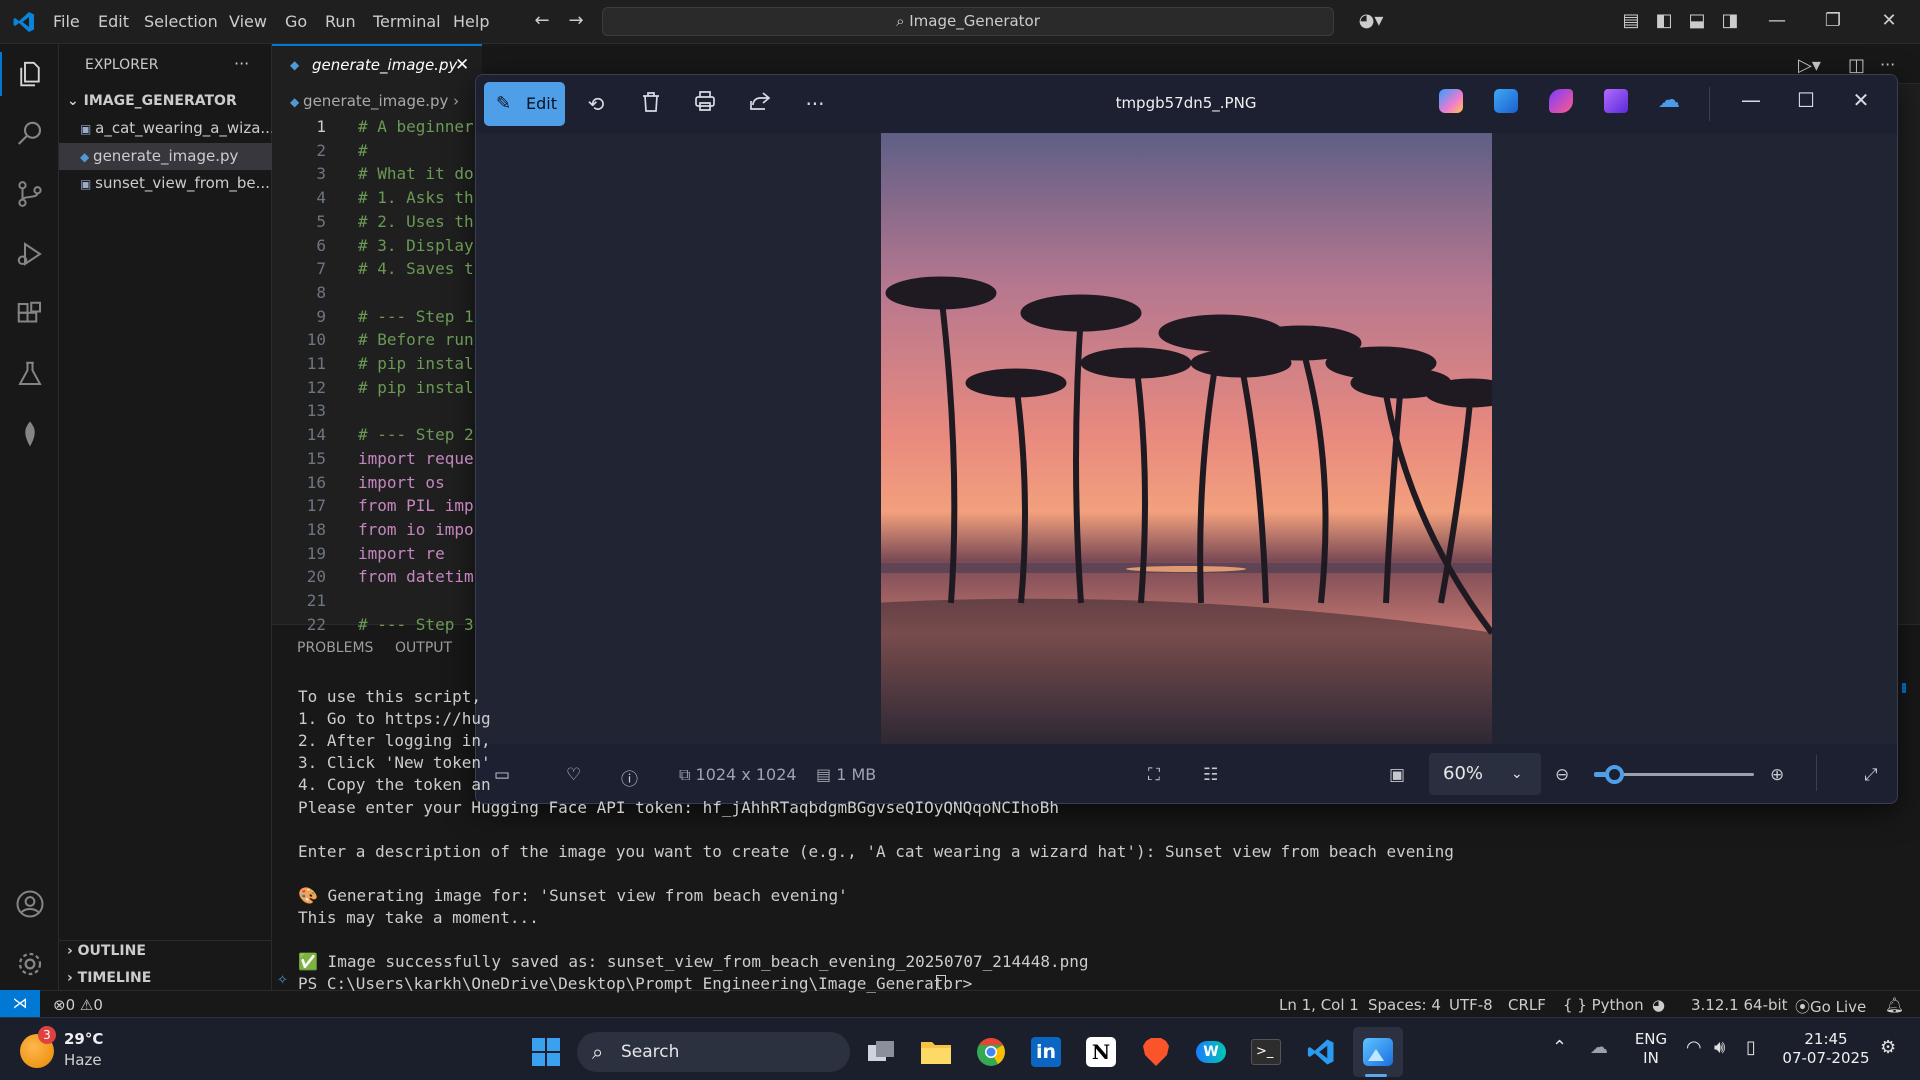  What do you see at coordinates (1777, 775) in the screenshot?
I see `zoom-in-icon: ⊕` at bounding box center [1777, 775].